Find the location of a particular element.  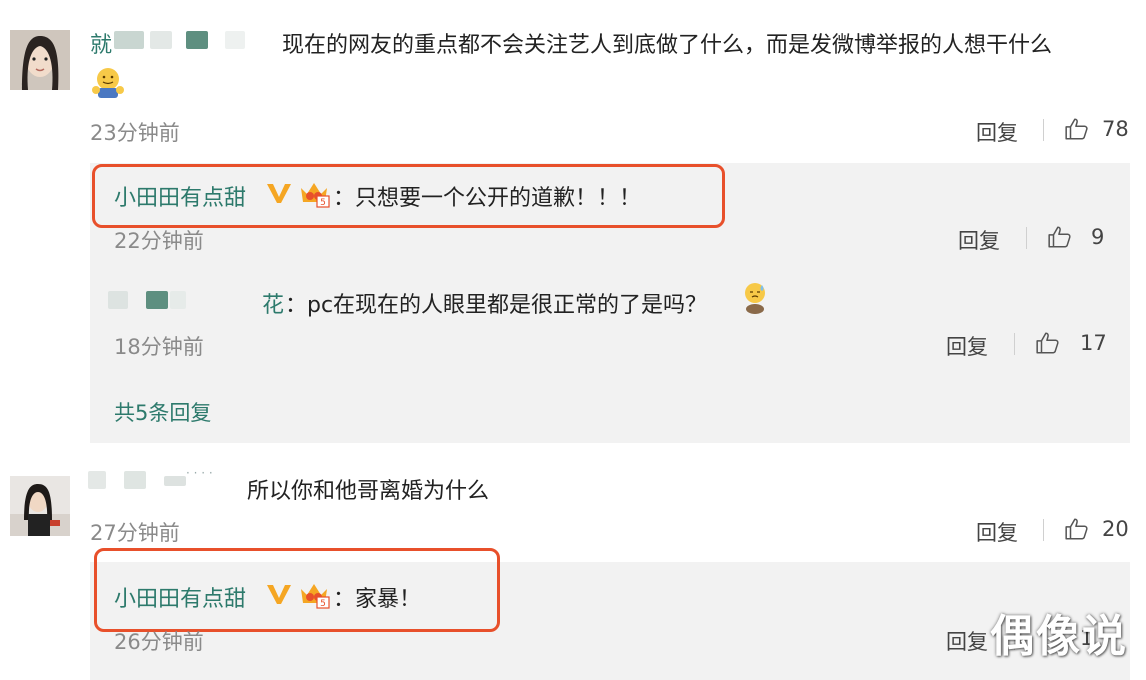

comment-username: 就 is located at coordinates (101, 43).